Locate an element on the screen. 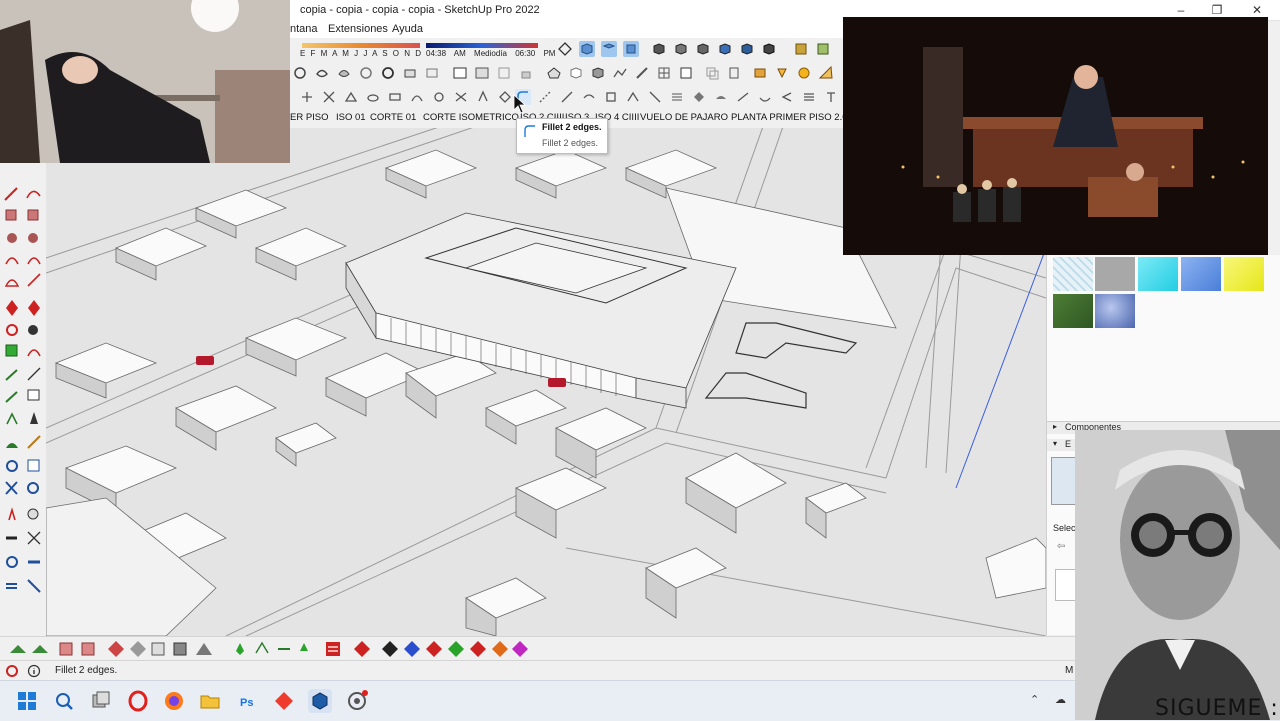  select-tool-icon is located at coordinates (300, 73).